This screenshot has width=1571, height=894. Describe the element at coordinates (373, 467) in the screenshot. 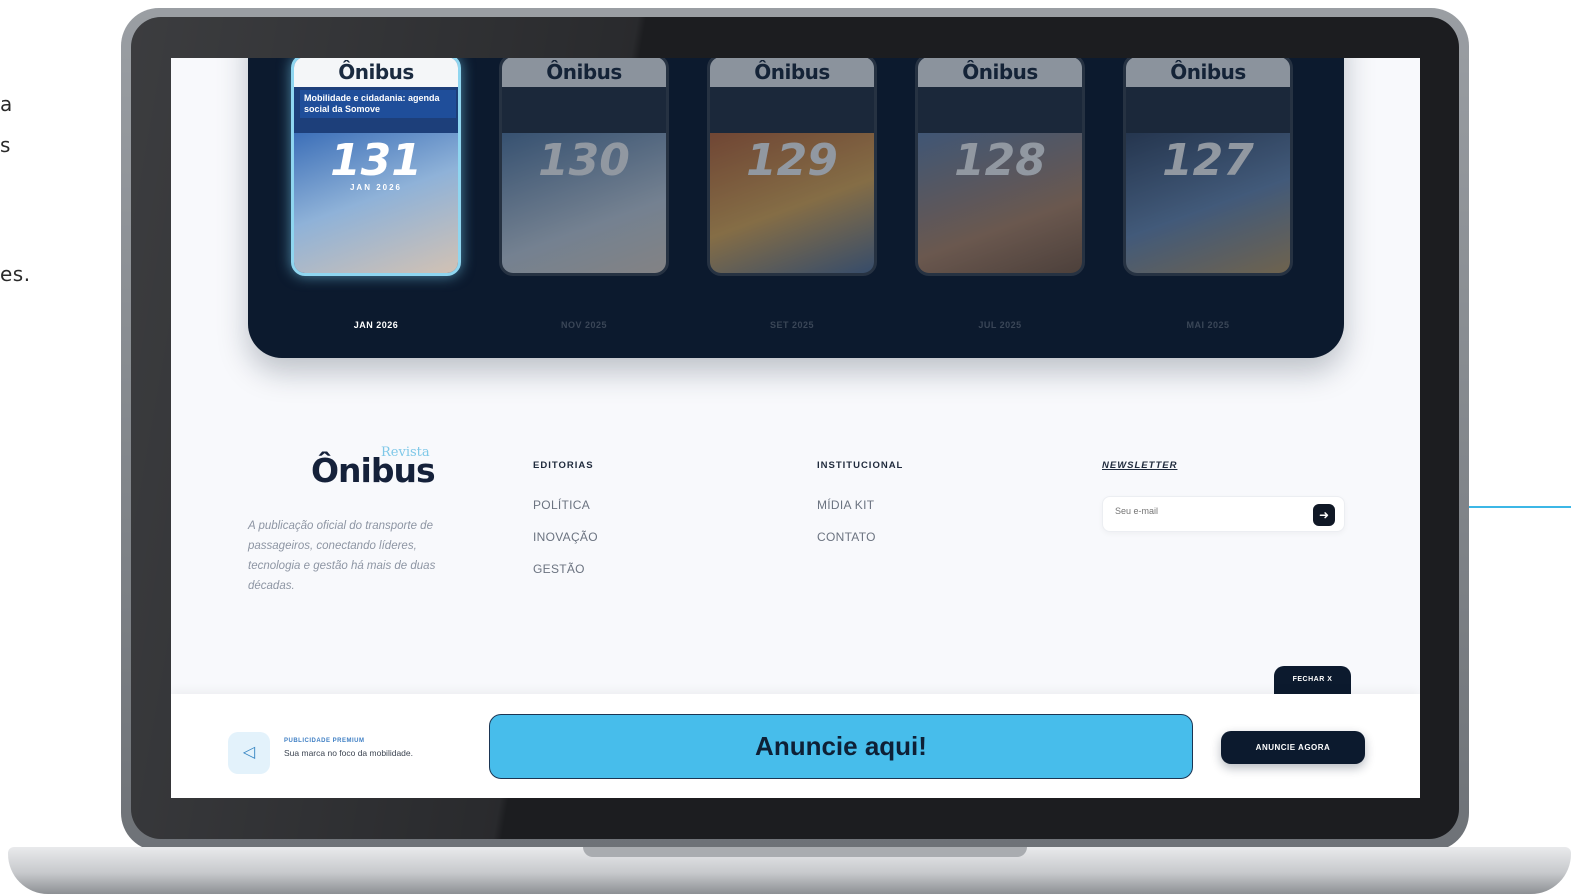

I see `footer-logo: Ônibus Revista` at that location.